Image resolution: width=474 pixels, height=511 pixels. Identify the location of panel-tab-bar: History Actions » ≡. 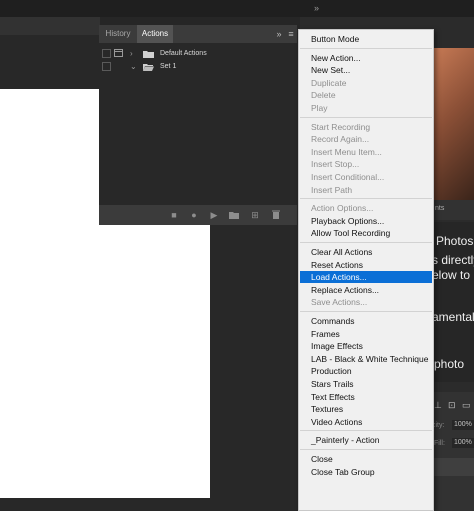
(198, 34).